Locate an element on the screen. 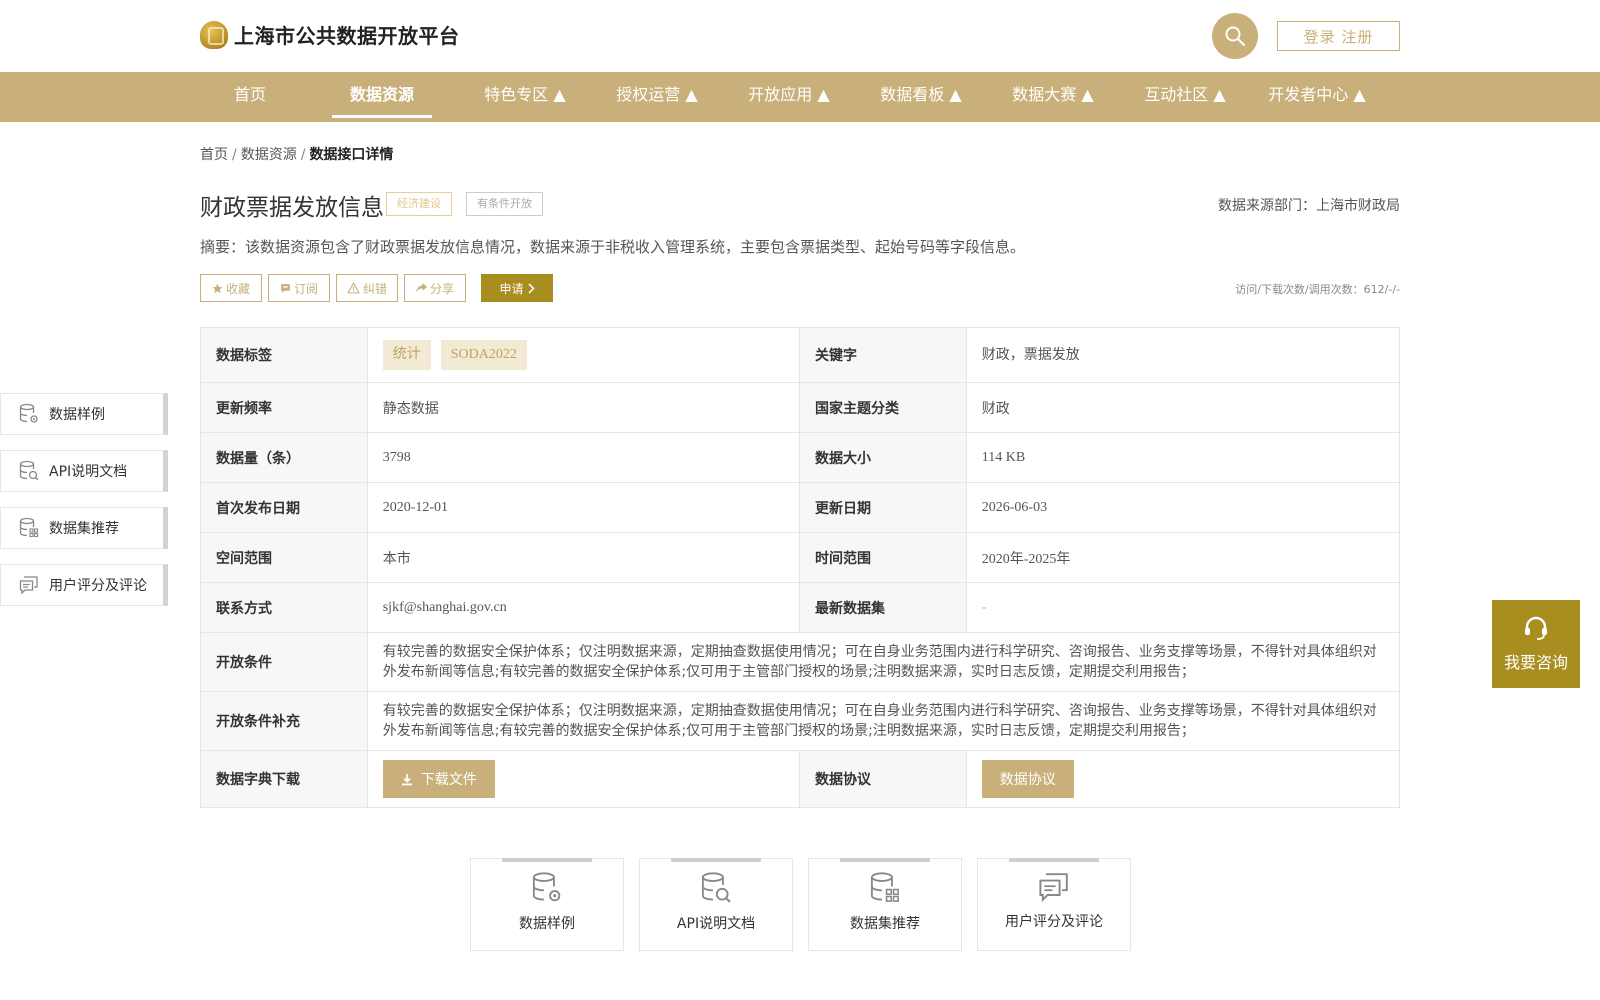 This screenshot has width=1600, height=1000. consult-button: 我要咨询 is located at coordinates (1536, 644).